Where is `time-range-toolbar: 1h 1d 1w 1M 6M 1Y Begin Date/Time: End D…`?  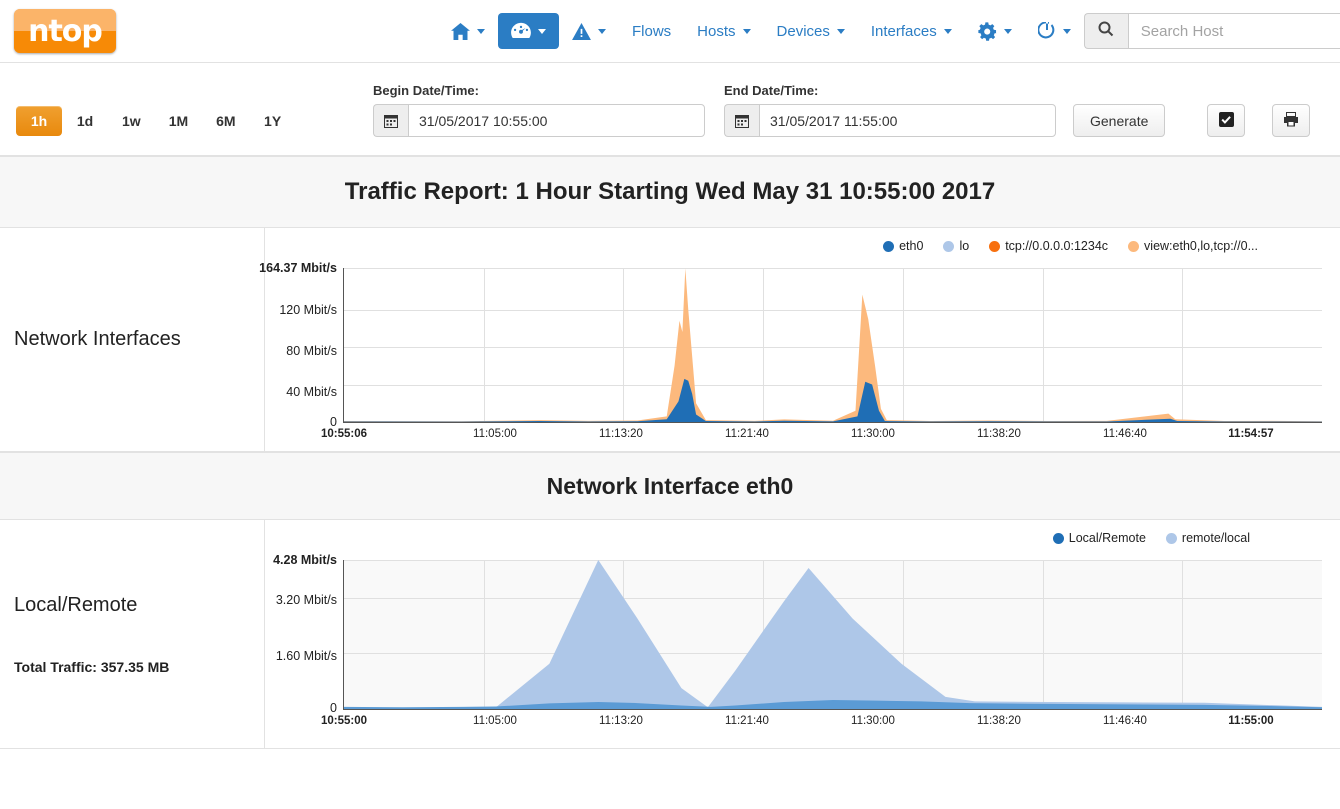 time-range-toolbar: 1h 1d 1w 1M 6M 1Y Begin Date/Time: End D… is located at coordinates (670, 109).